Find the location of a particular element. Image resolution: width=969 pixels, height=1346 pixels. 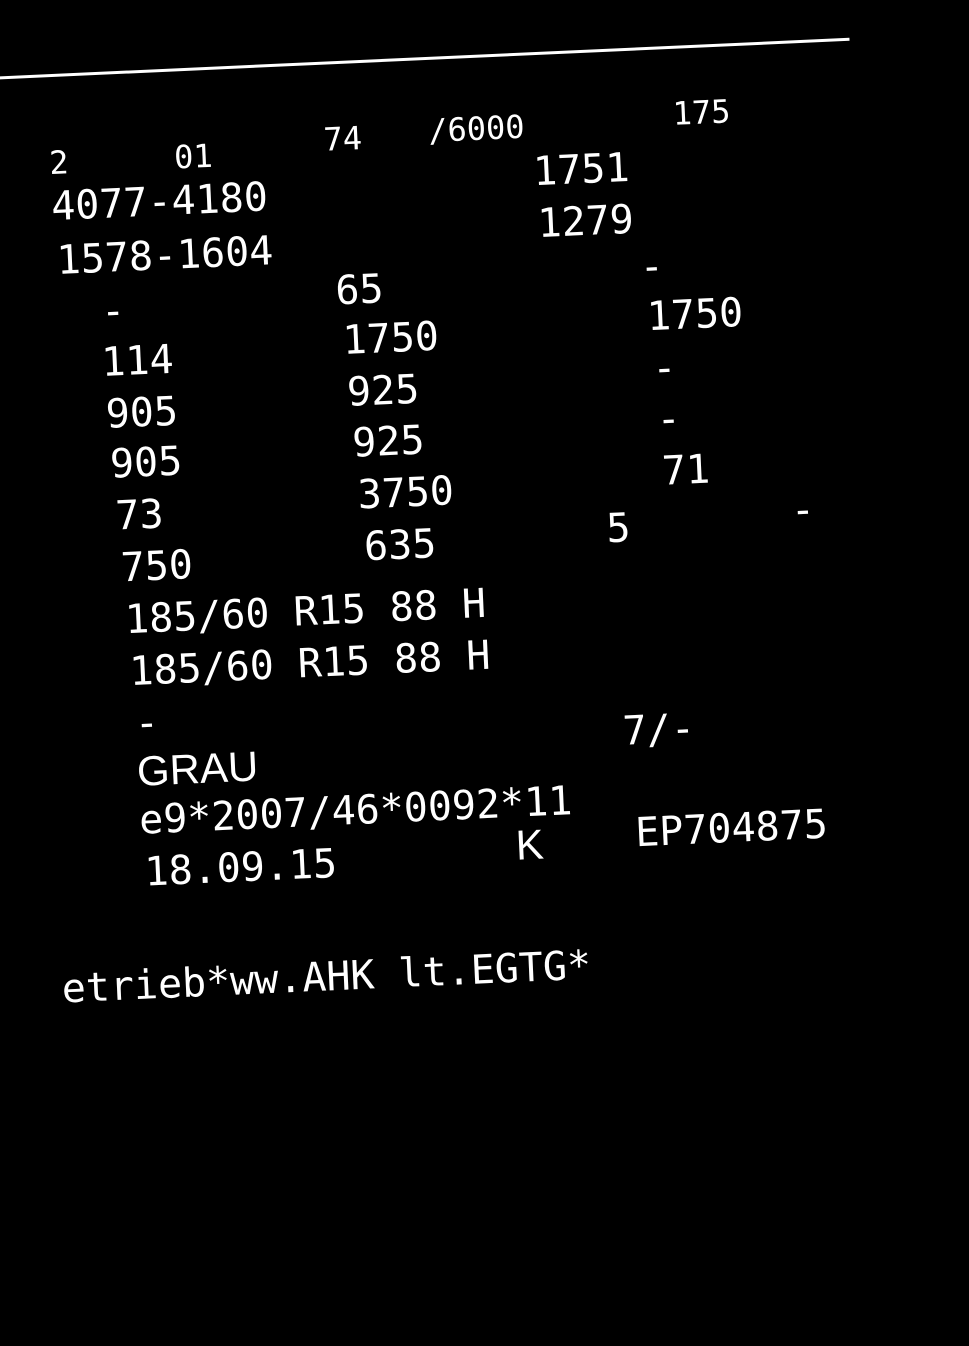

header-field-3: 74 is located at coordinates (342, 139).